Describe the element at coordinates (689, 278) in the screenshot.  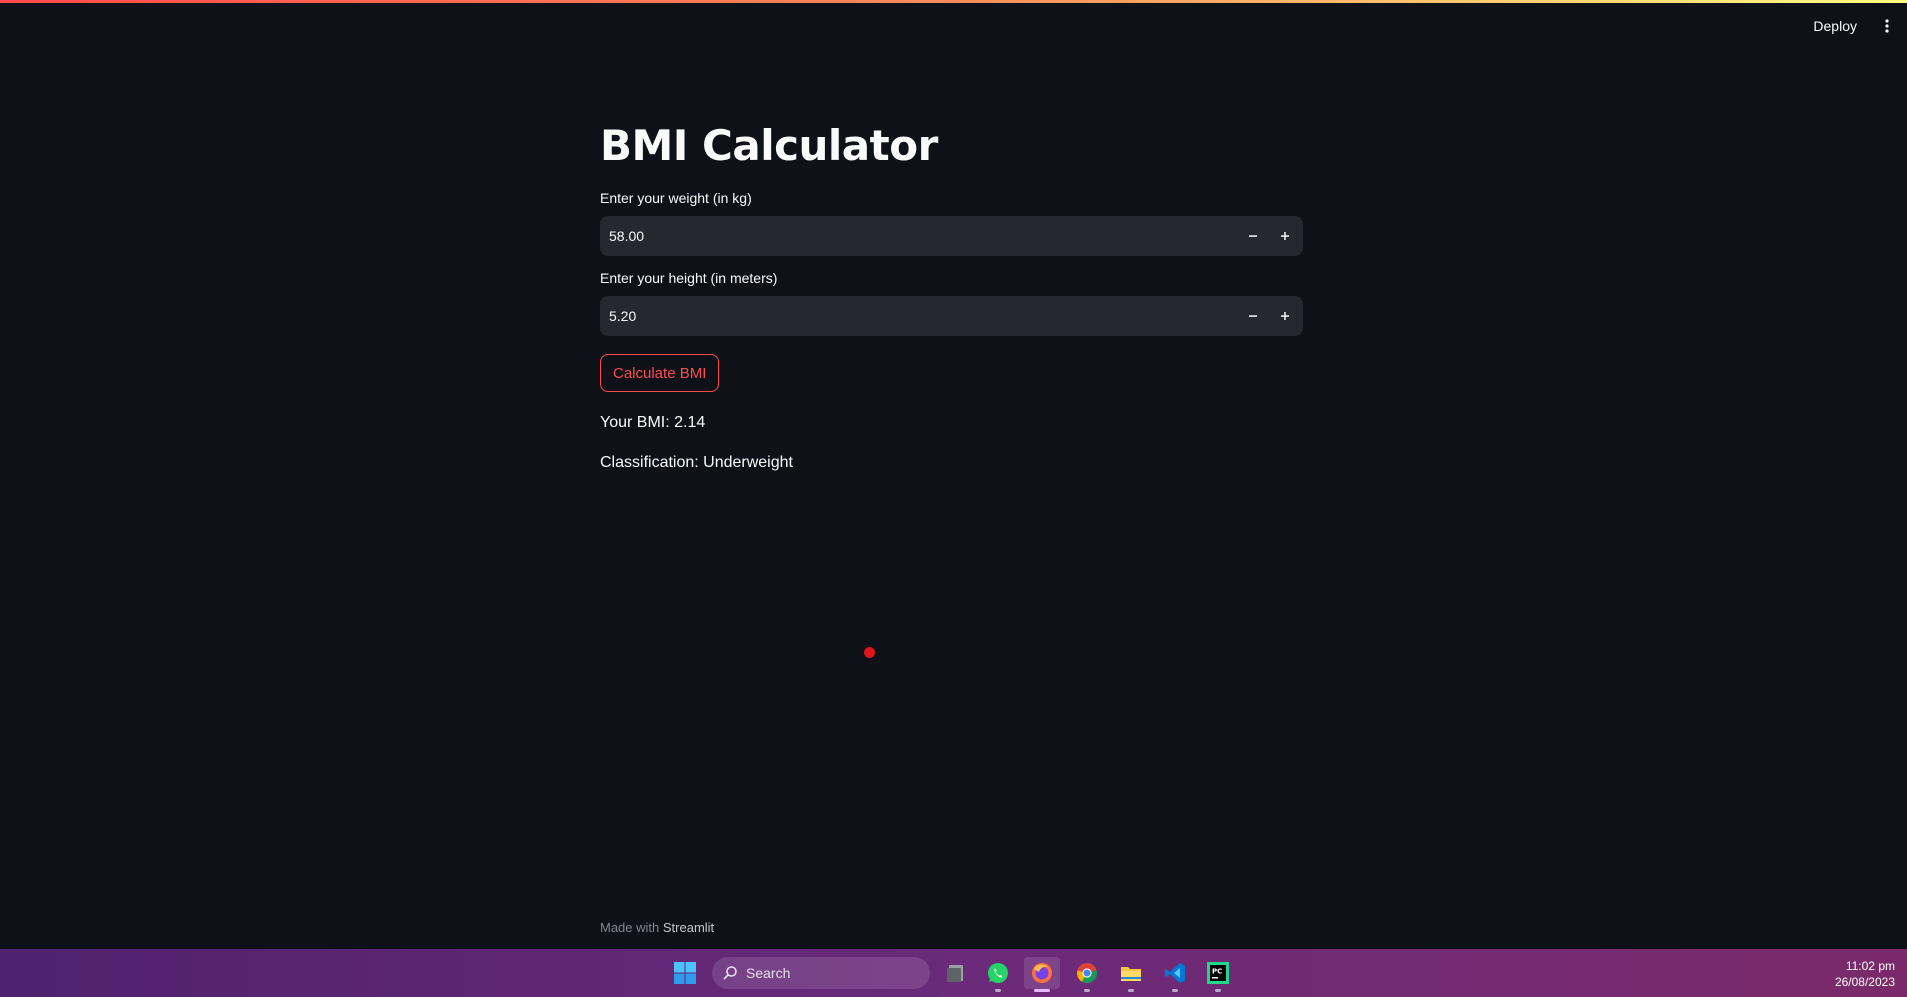
I see `height-label: Enter your height (in meters)` at that location.